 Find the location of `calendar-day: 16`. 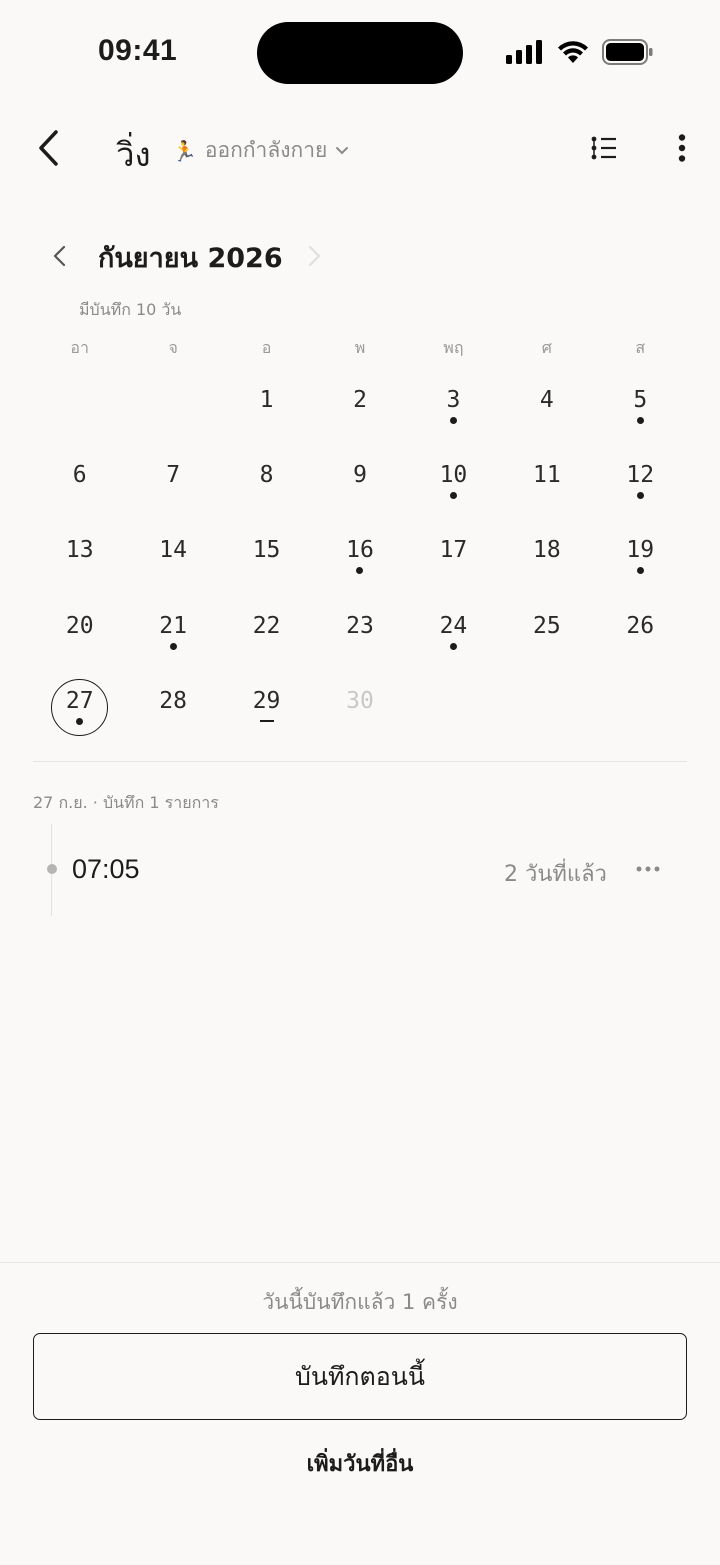

calendar-day: 16 is located at coordinates (359, 549).